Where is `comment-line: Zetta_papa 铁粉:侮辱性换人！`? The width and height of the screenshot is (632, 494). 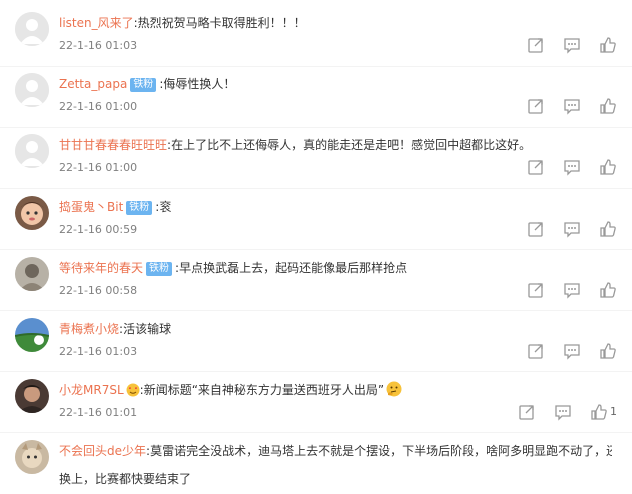 comment-line: Zetta_papa 铁粉:侮辱性换人！ is located at coordinates (335, 84).